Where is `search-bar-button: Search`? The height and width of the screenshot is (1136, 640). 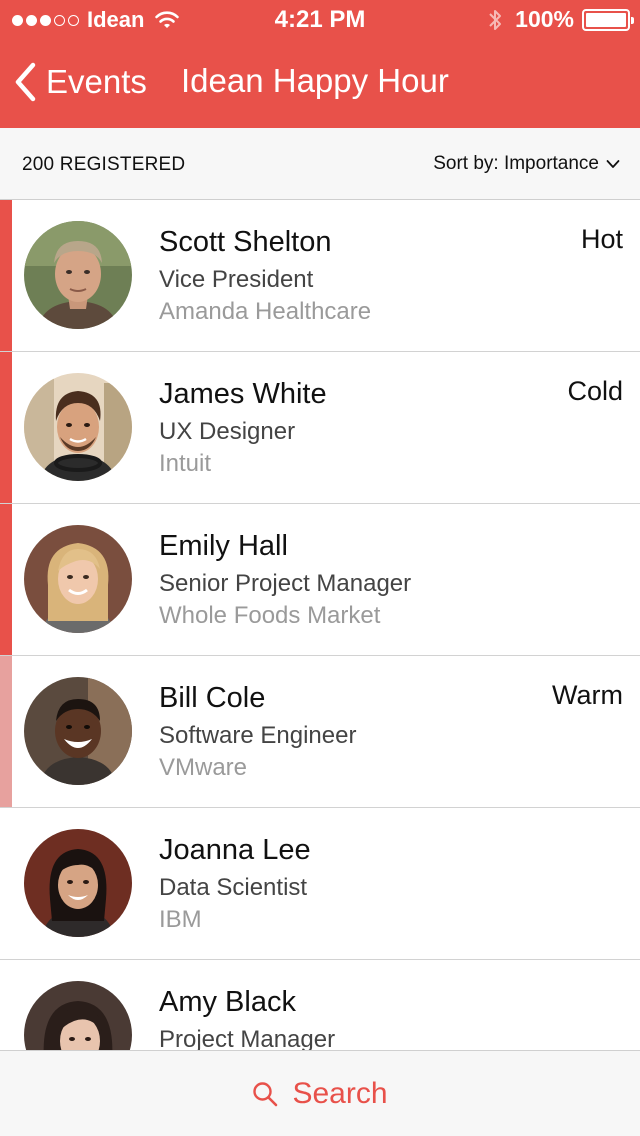 search-bar-button: Search is located at coordinates (320, 1093).